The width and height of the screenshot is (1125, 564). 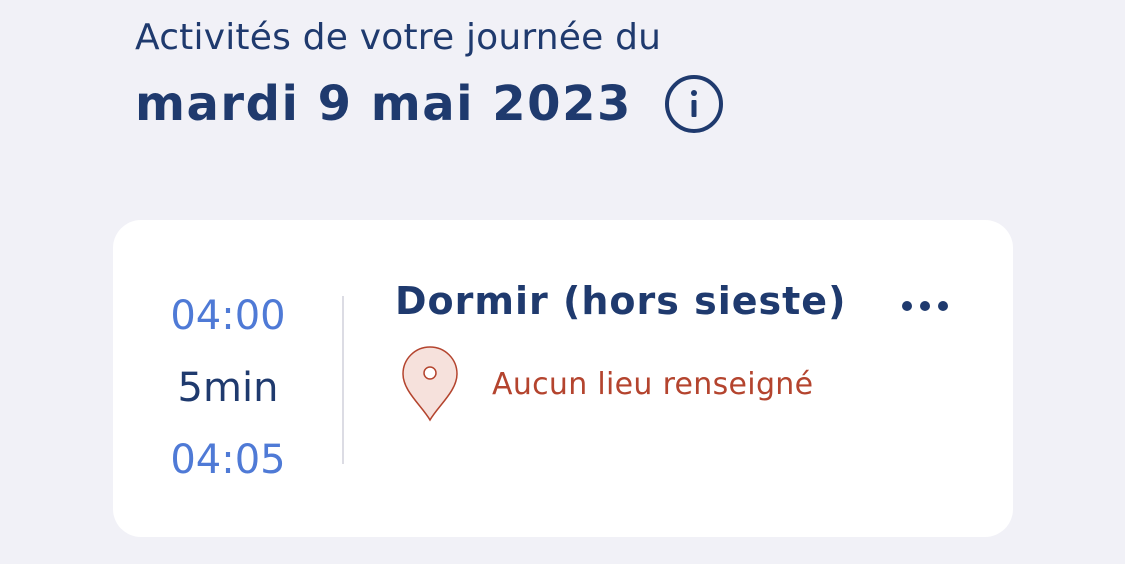 I want to click on info-icon, so click(x=694, y=104).